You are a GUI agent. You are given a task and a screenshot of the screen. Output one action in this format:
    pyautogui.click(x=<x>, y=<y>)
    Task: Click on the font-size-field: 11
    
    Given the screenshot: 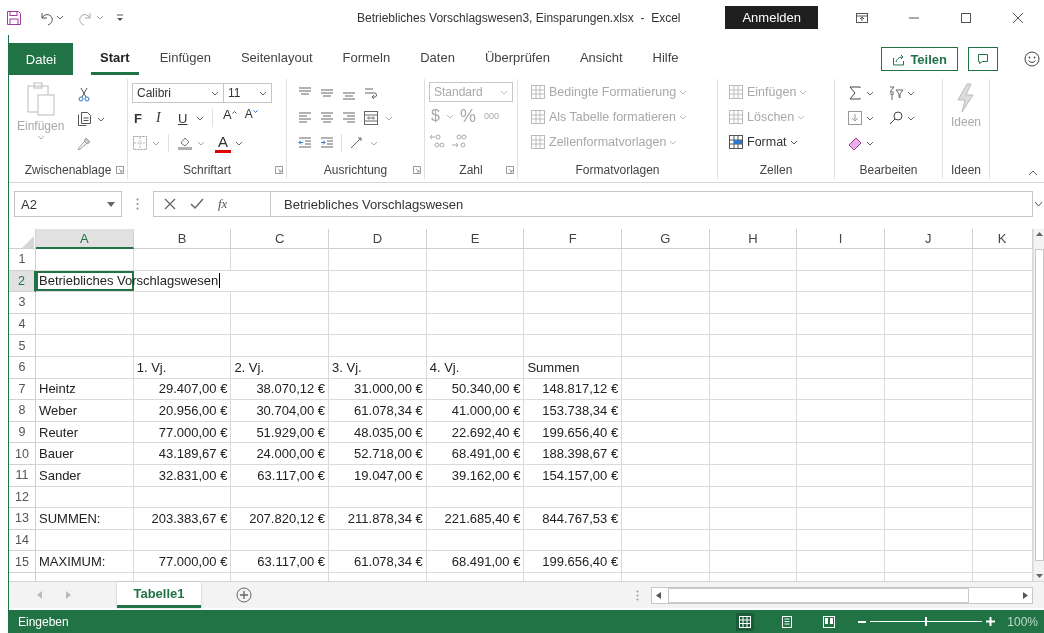 What is the action you would take?
    pyautogui.click(x=248, y=93)
    